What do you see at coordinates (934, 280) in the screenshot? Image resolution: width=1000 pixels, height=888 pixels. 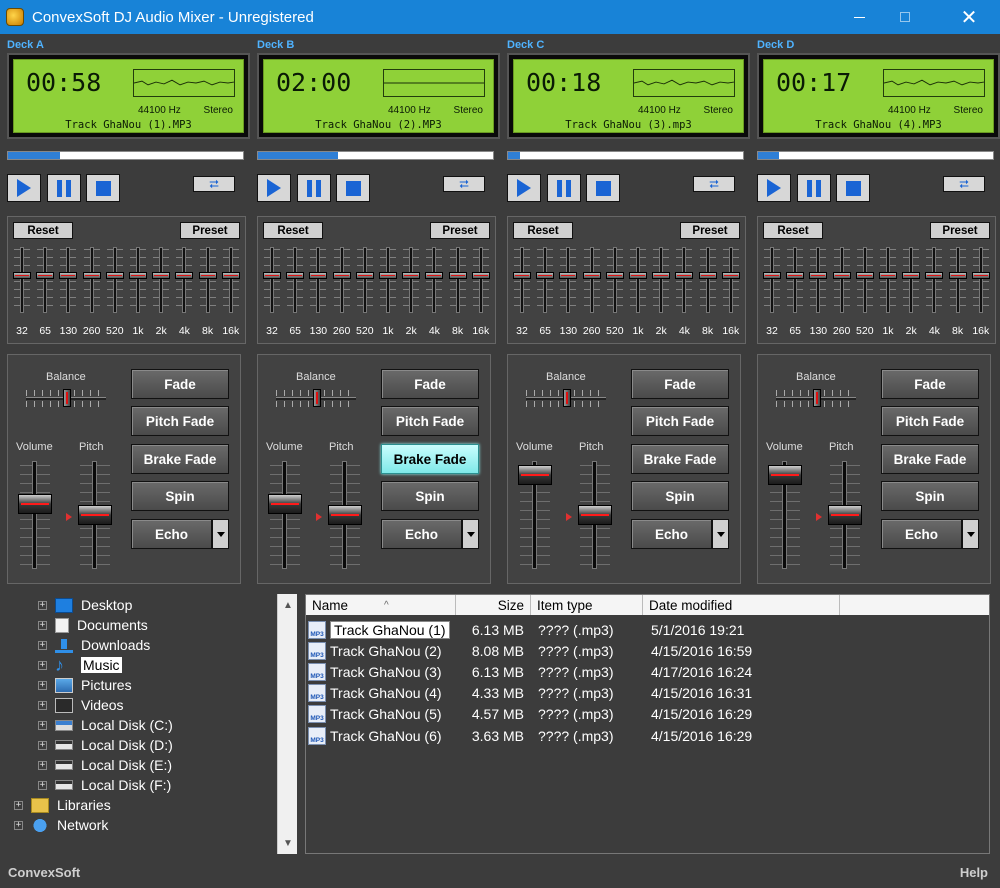 I see `eq-slider-4k` at bounding box center [934, 280].